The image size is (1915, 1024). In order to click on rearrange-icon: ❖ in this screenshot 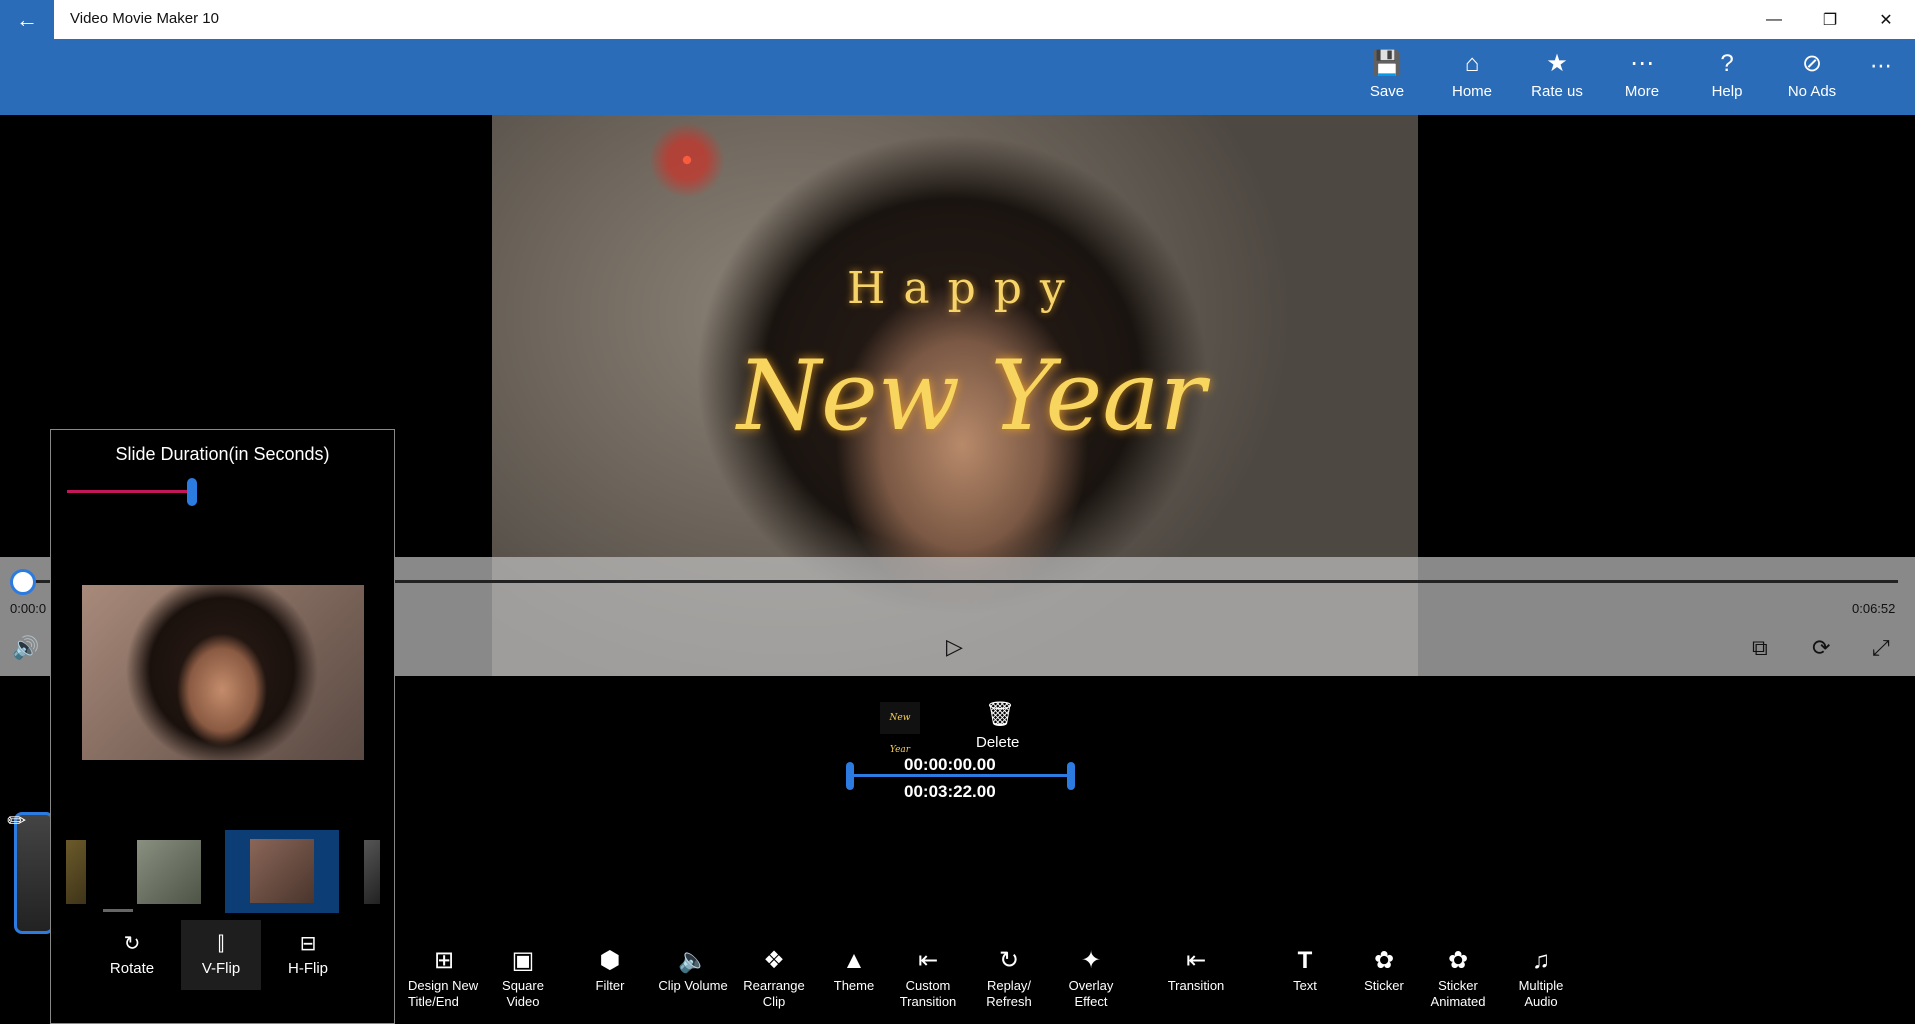, I will do `click(774, 960)`.